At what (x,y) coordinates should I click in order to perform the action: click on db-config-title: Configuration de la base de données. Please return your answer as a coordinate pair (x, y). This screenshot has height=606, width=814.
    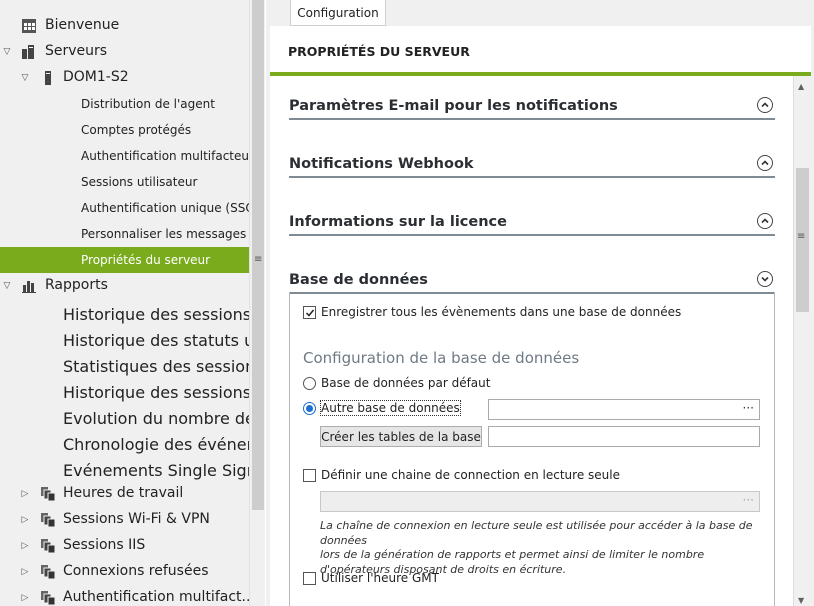
    Looking at the image, I should click on (441, 358).